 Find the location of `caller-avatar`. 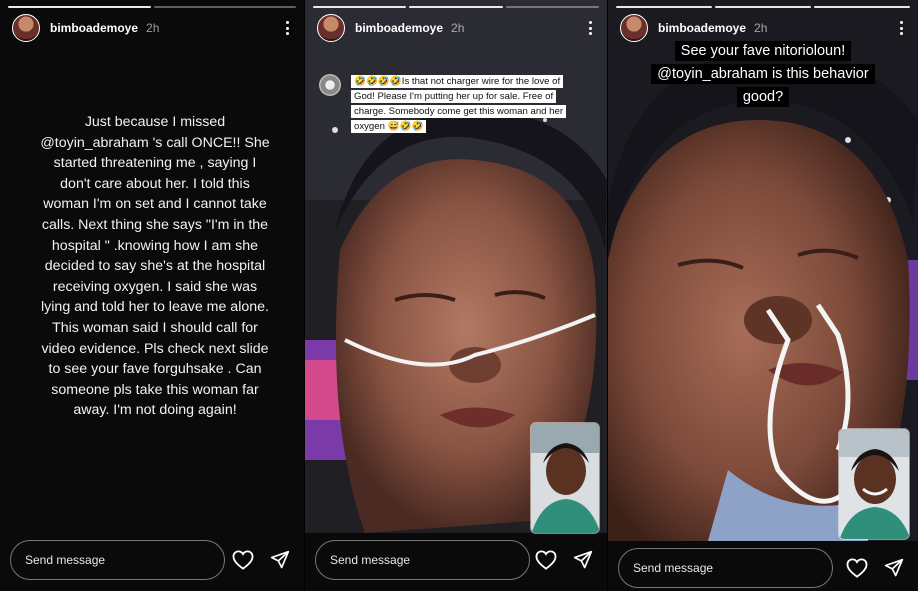

caller-avatar is located at coordinates (330, 85).